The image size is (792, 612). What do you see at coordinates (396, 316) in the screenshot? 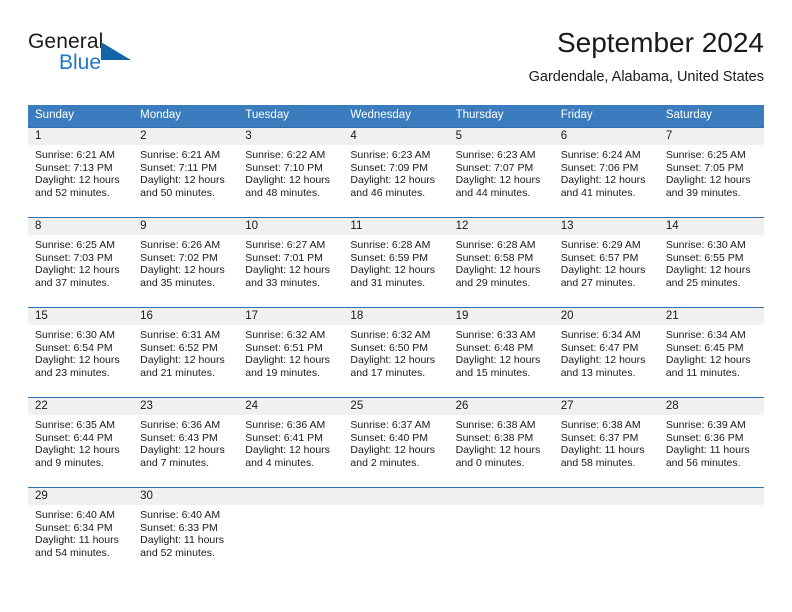
I see `day-number: 18` at bounding box center [396, 316].